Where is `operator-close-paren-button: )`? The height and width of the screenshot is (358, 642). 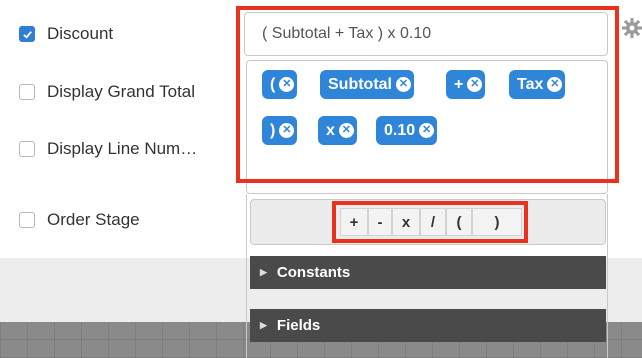
operator-close-paren-button: ) is located at coordinates (497, 222).